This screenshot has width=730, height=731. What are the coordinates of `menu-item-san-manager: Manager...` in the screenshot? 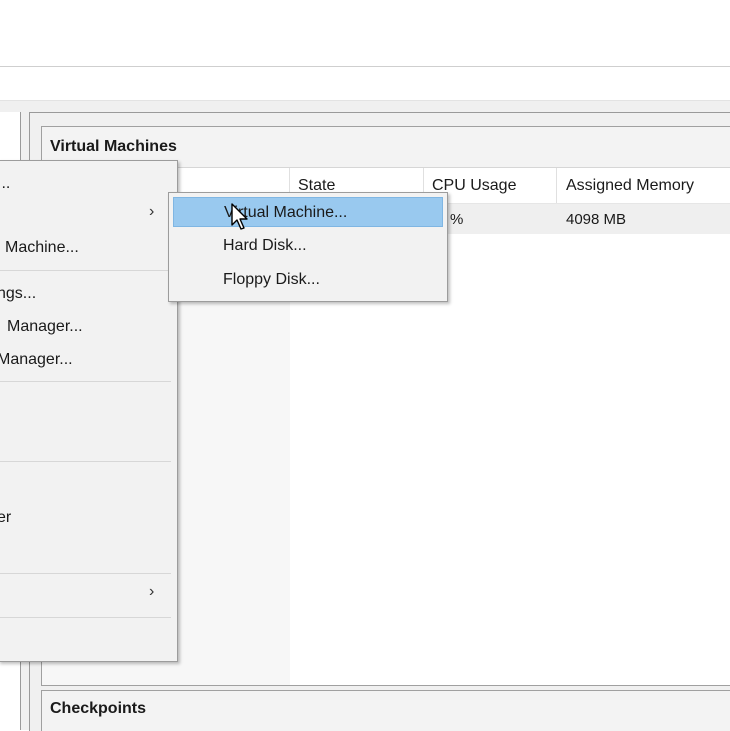 It's located at (88, 360).